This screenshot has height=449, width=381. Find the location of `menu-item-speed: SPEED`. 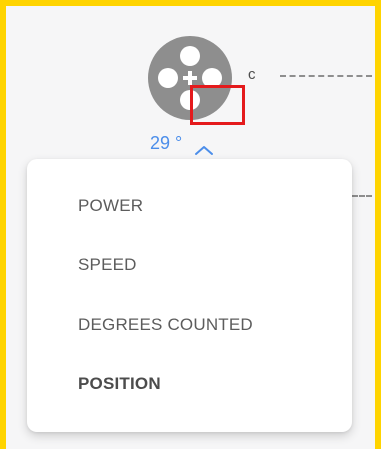

menu-item-speed: SPEED is located at coordinates (107, 265).